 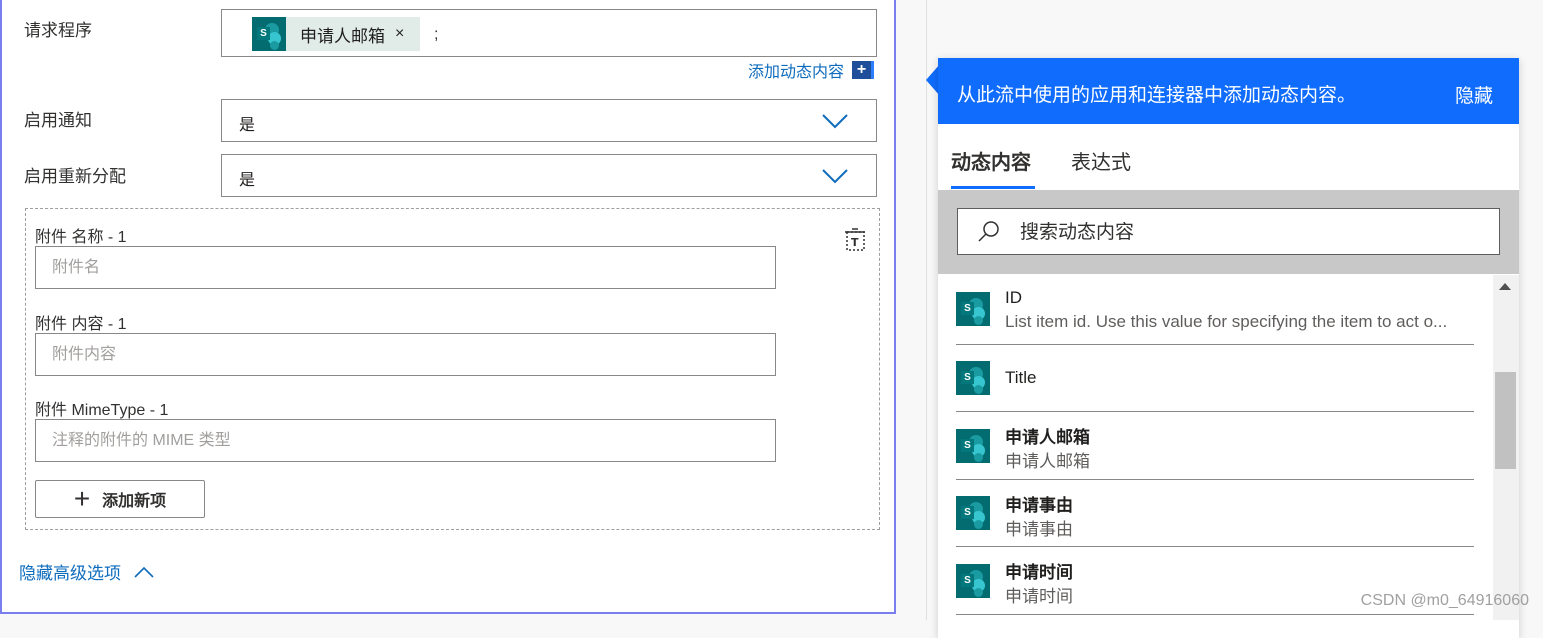 What do you see at coordinates (81, 237) in the screenshot?
I see `attachment-name-label: 附件 名称 - 1` at bounding box center [81, 237].